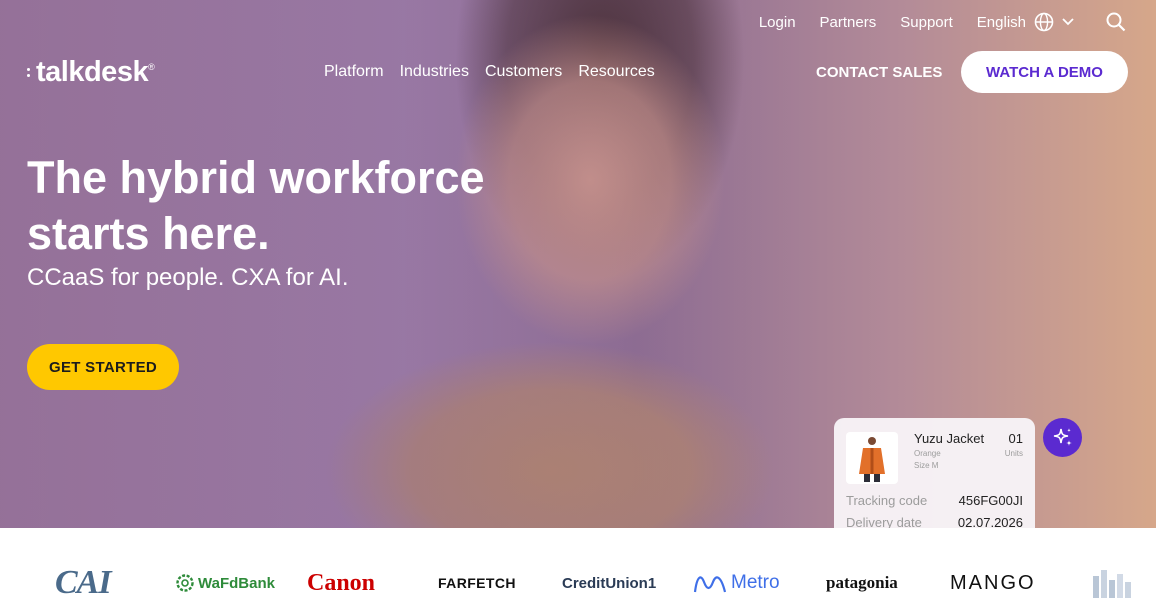  Describe the element at coordinates (523, 72) in the screenshot. I see `nav-customers: Customers` at that location.